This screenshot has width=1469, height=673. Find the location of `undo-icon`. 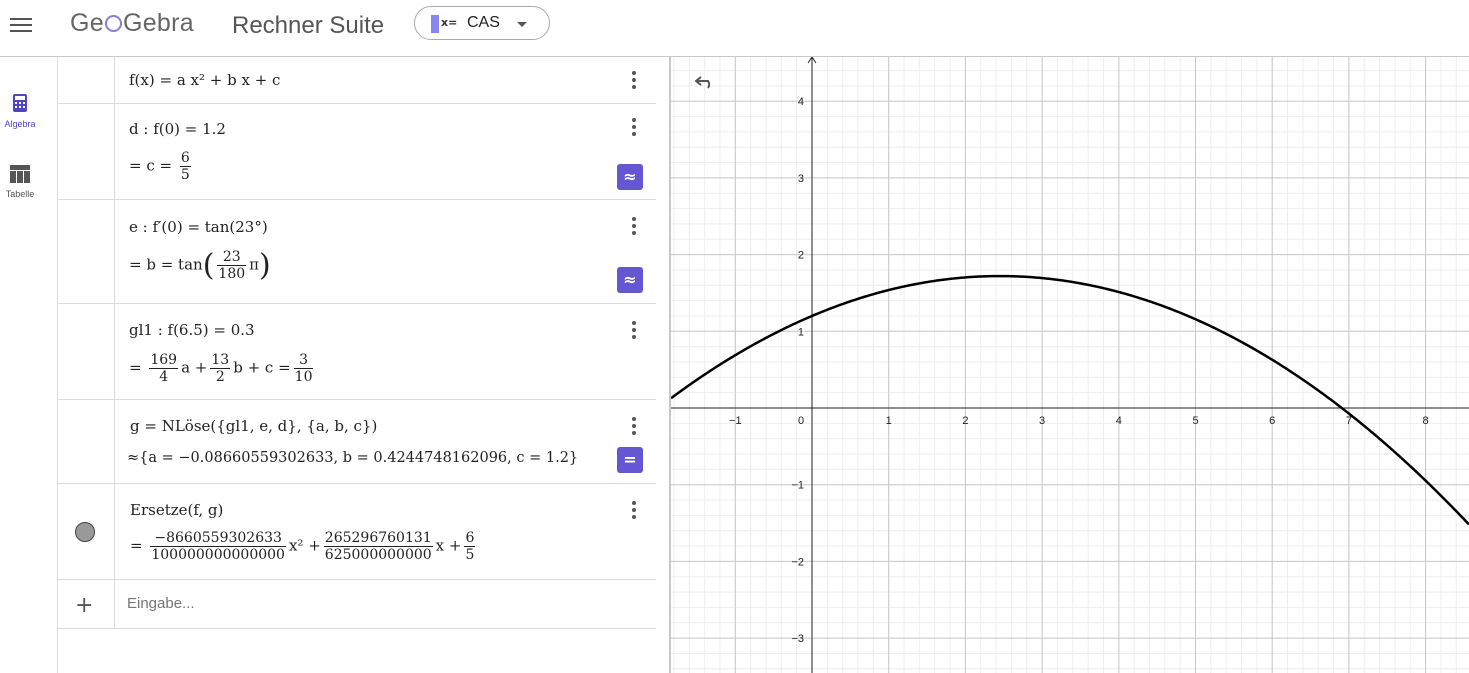

undo-icon is located at coordinates (706, 81).